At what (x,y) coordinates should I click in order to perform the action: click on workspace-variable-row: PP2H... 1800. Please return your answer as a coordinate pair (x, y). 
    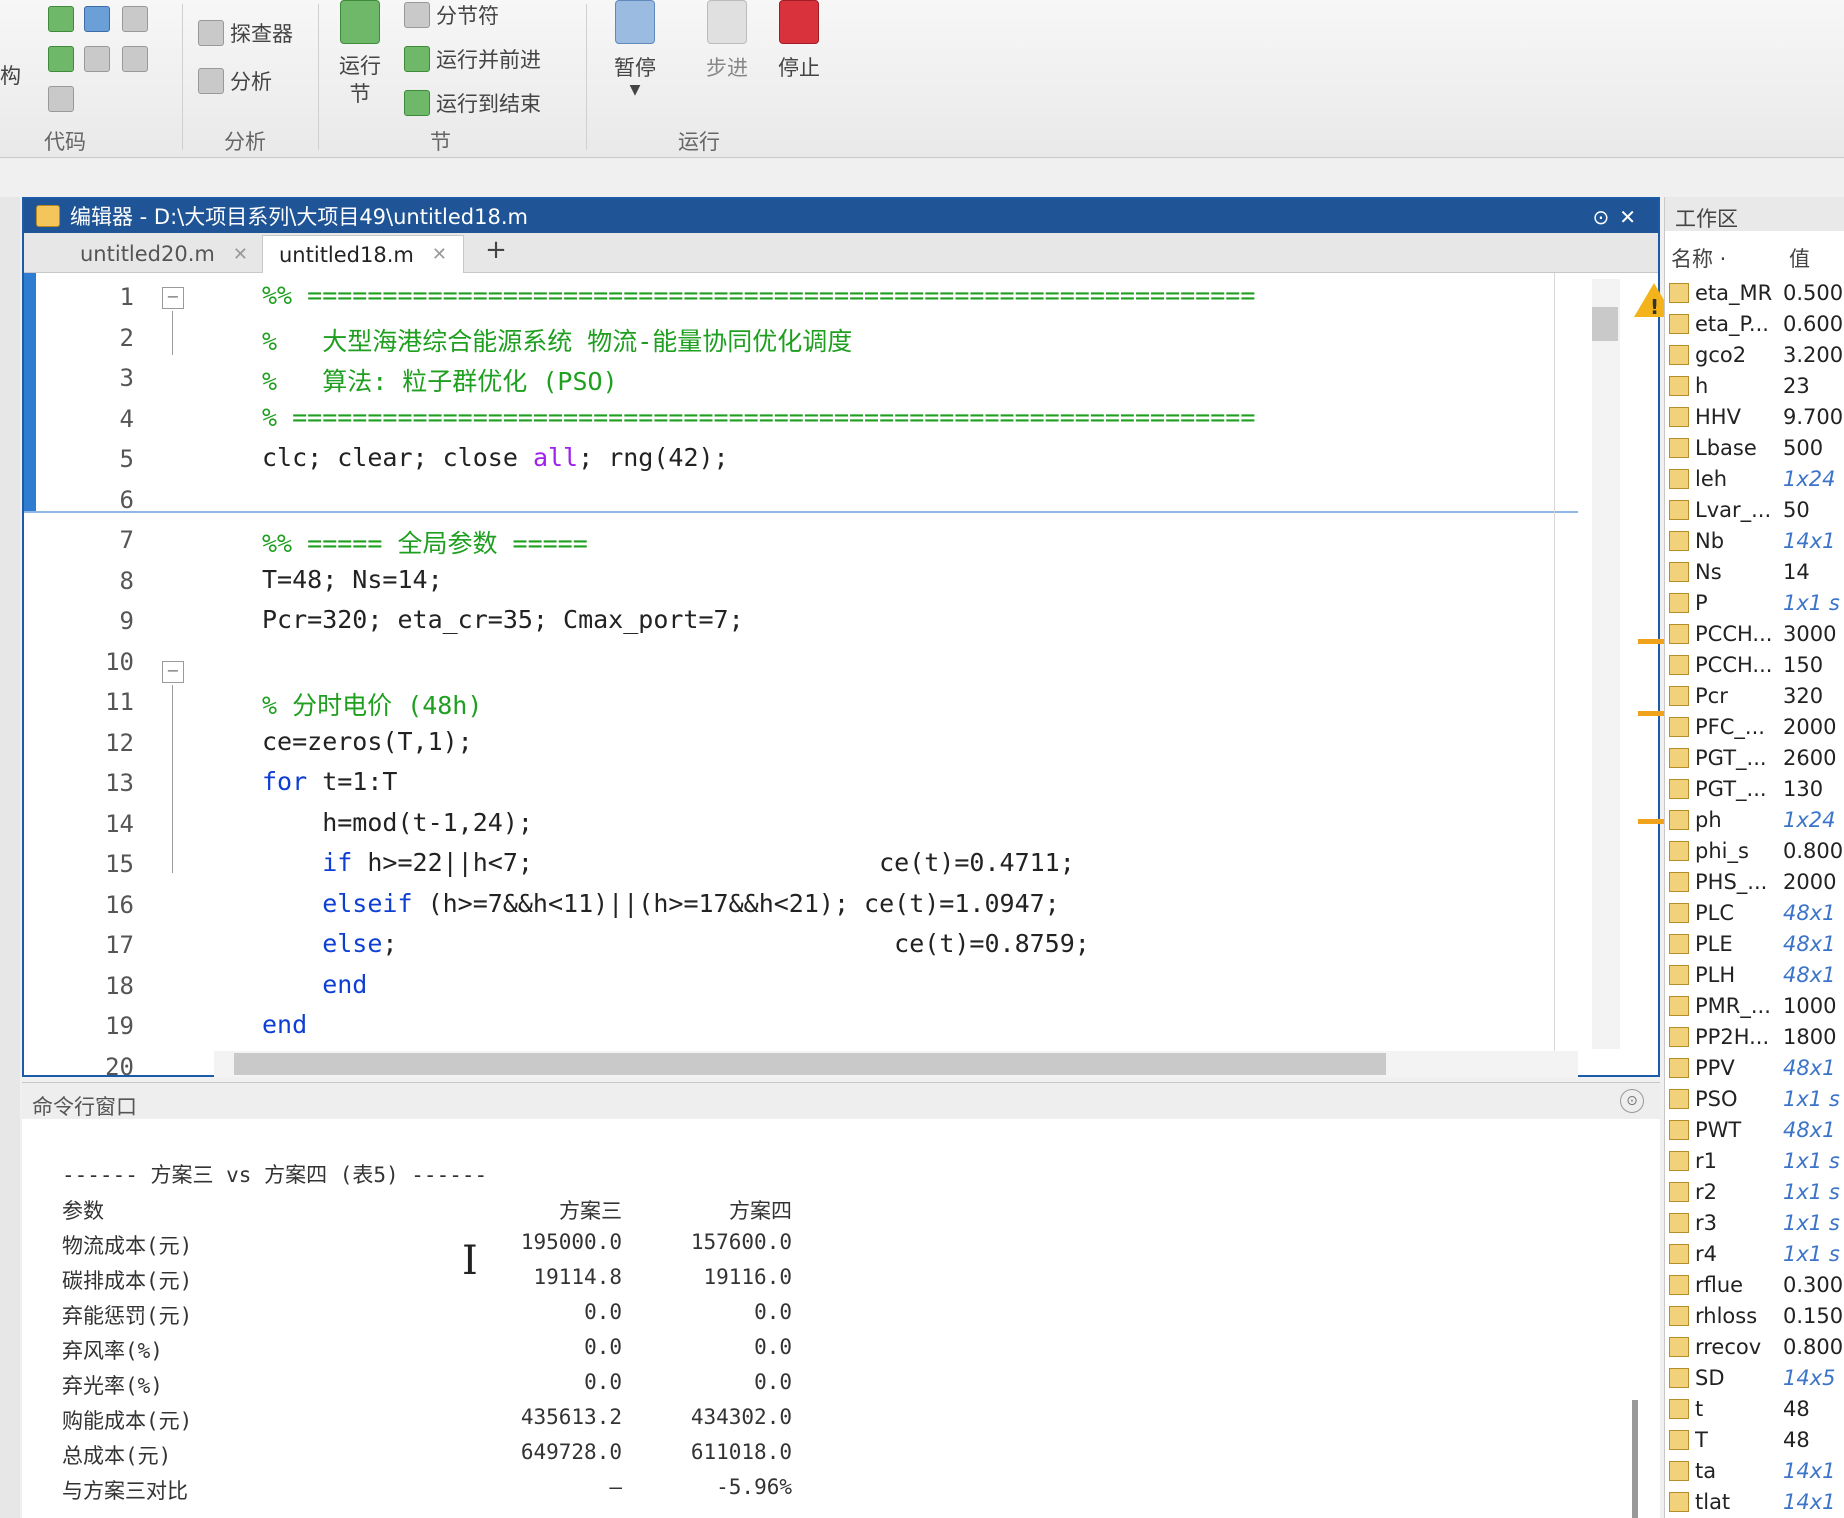
    Looking at the image, I should click on (1754, 1036).